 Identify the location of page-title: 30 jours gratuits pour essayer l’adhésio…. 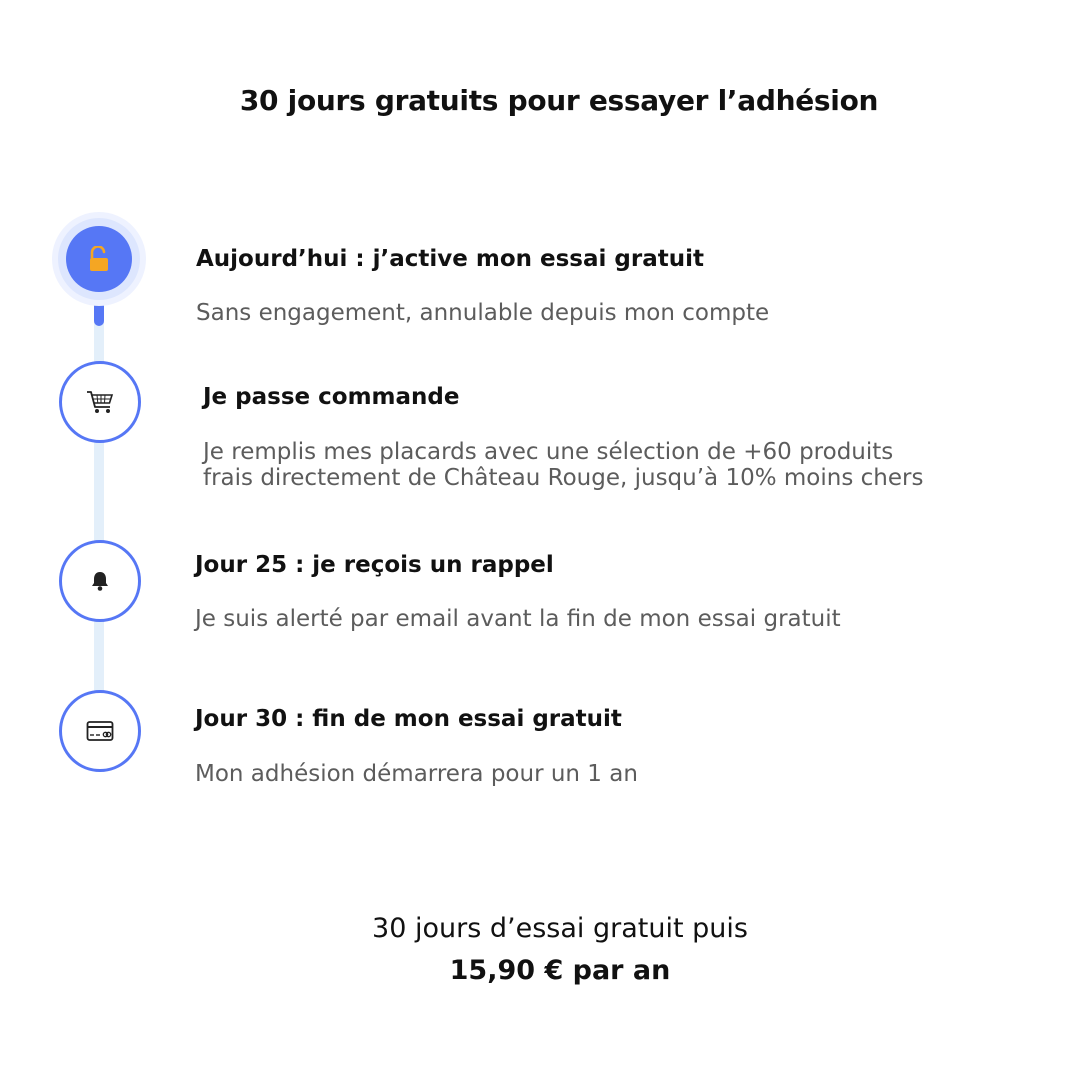
(559, 100).